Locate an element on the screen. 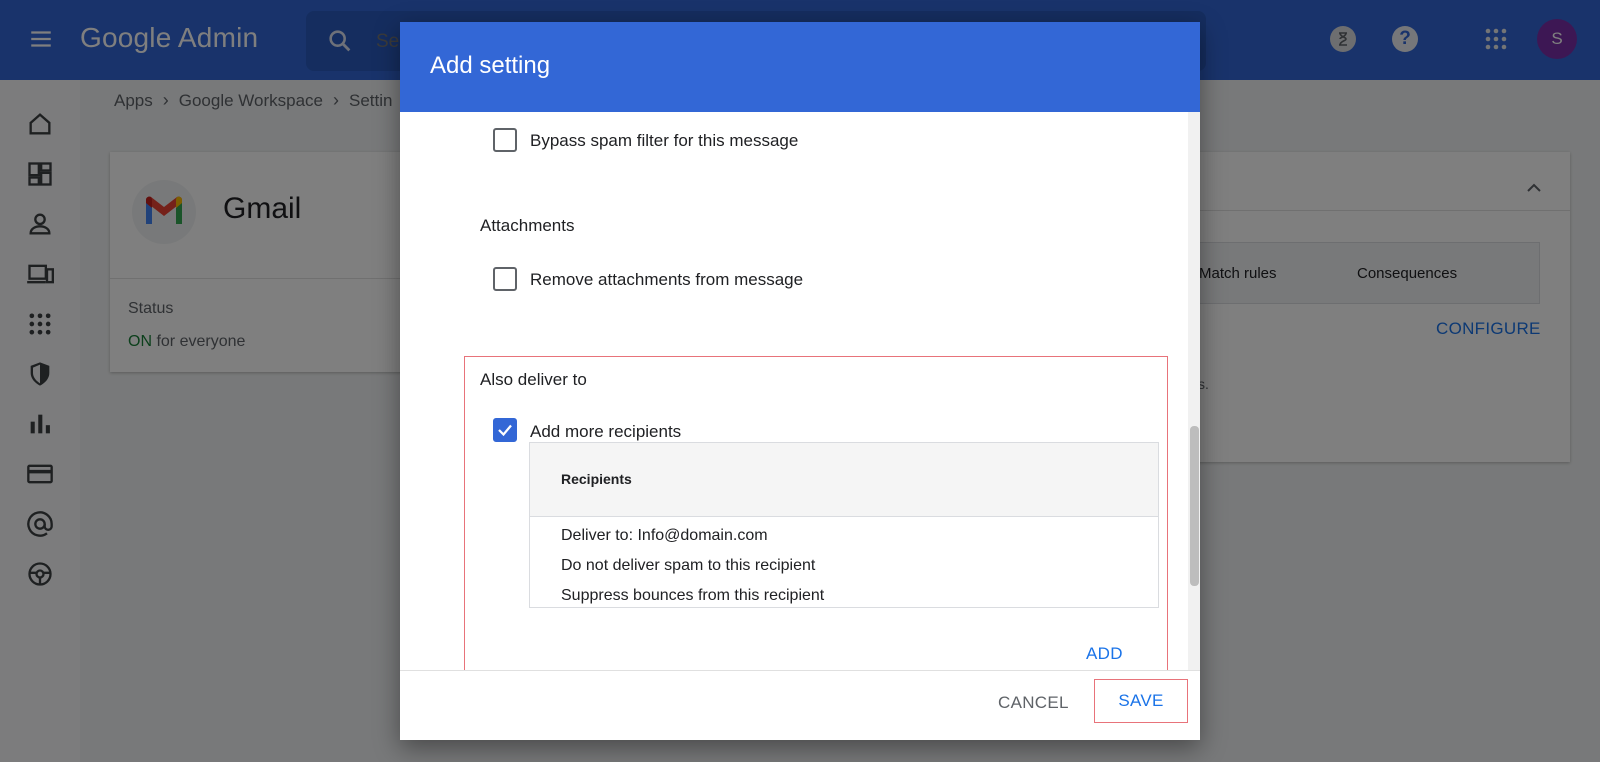  attachments-section-label: Attachments is located at coordinates (527, 225).